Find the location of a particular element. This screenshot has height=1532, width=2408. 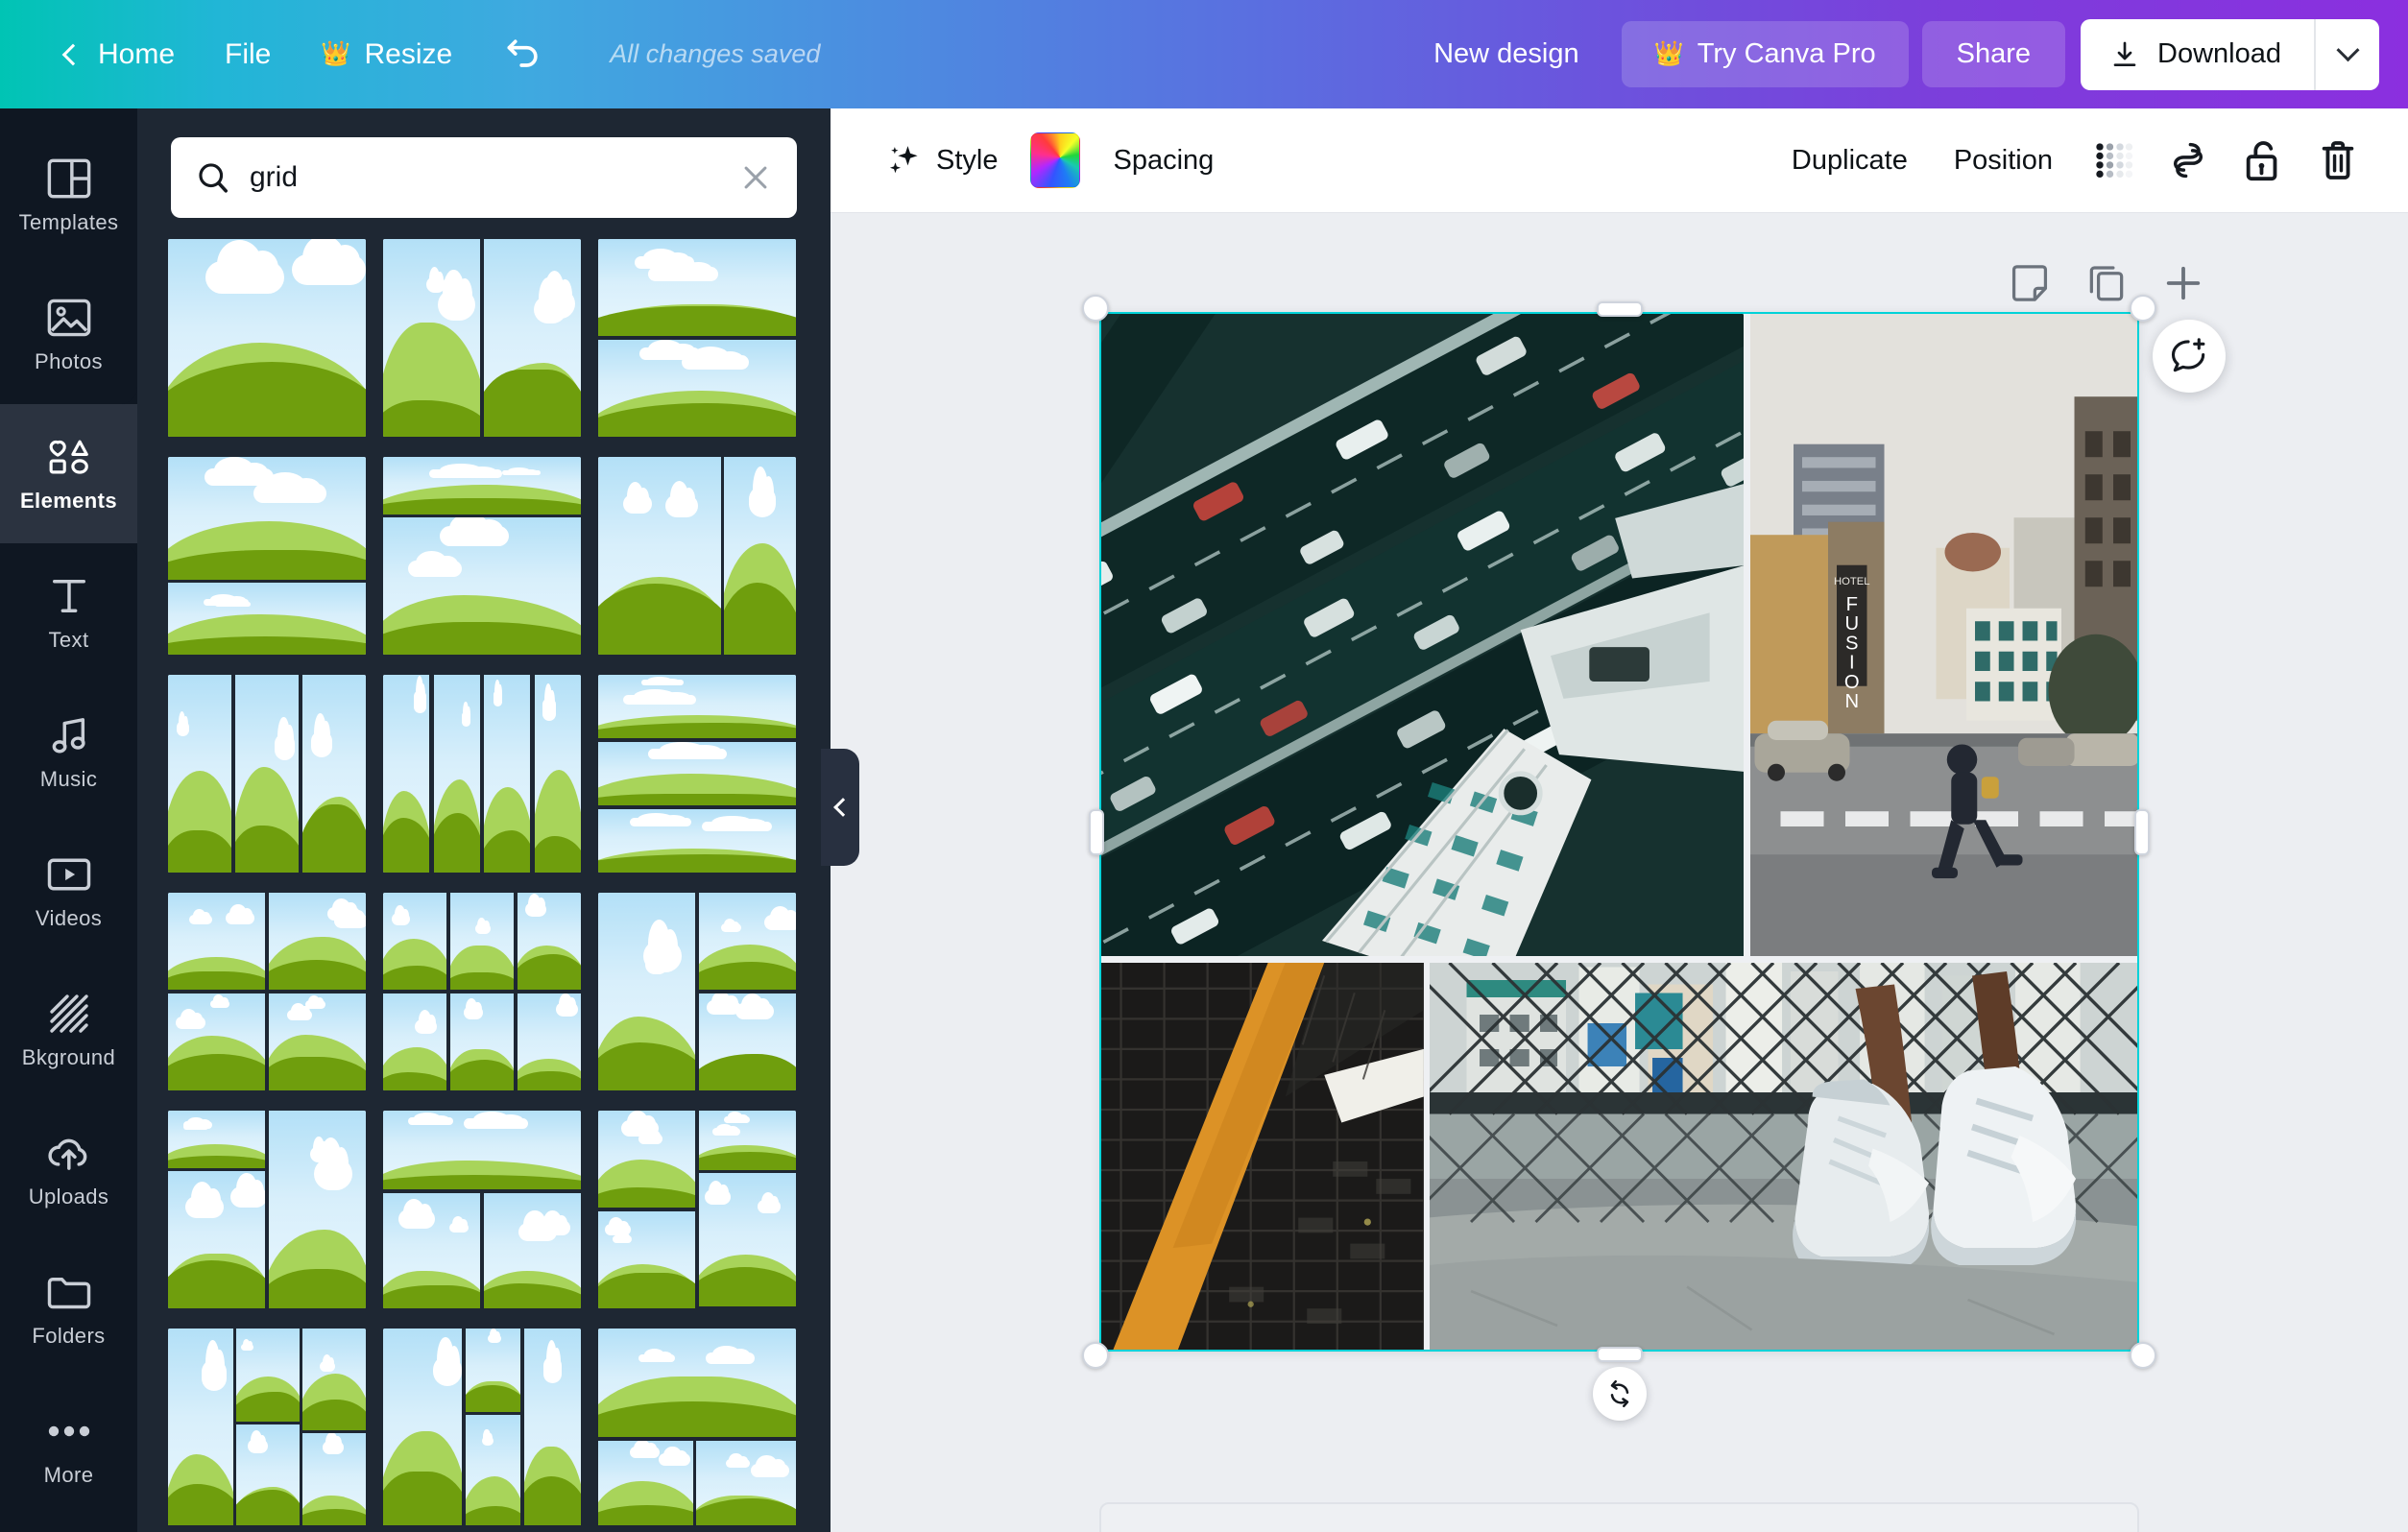

add-comment-icon is located at coordinates (2188, 355).